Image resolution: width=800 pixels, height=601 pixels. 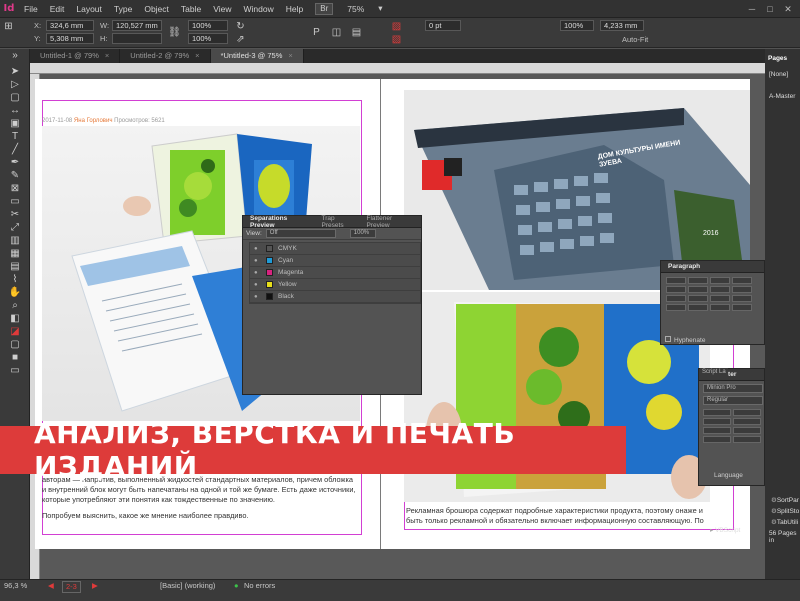 What do you see at coordinates (15, 188) in the screenshot?
I see `rectangle-frame-tool-icon: ⊠` at bounding box center [15, 188].